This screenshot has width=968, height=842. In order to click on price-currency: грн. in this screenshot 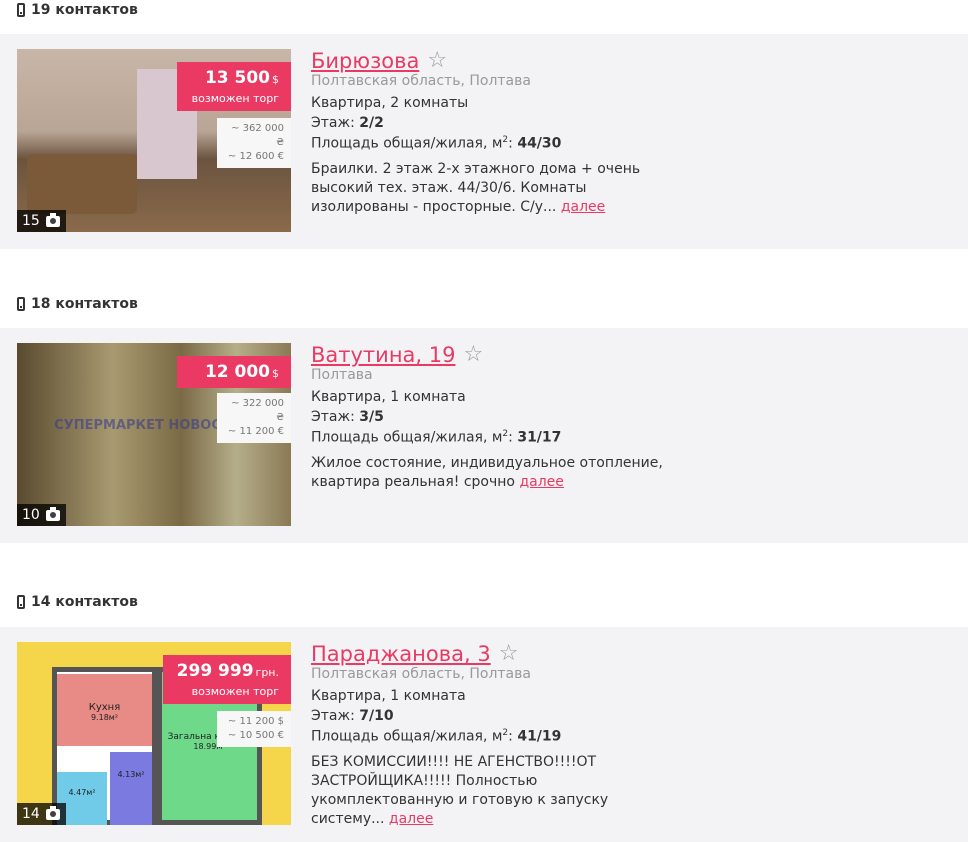, I will do `click(267, 672)`.